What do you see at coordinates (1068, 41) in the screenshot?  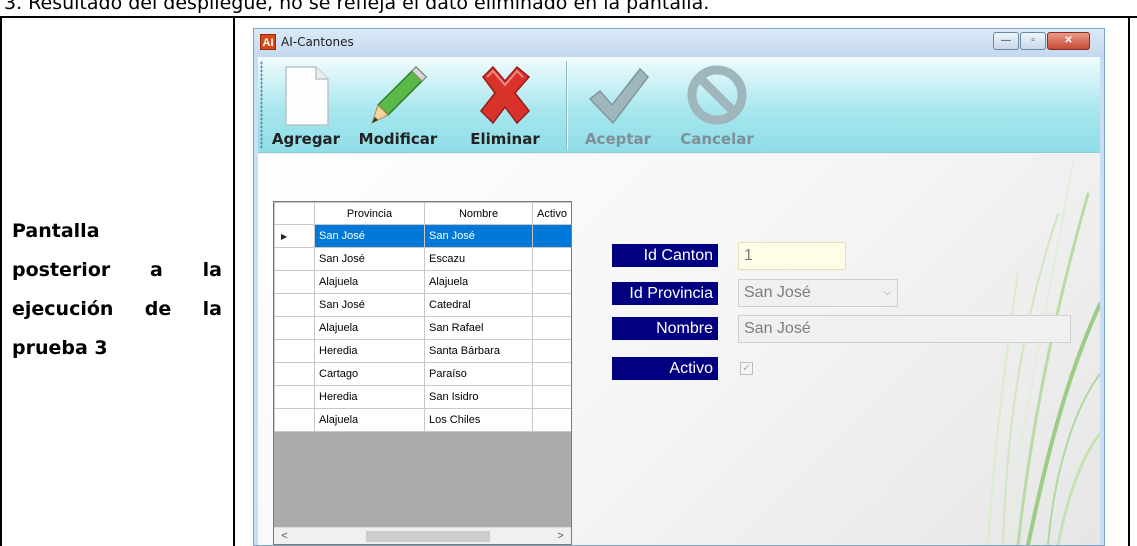 I see `close-button: ✕` at bounding box center [1068, 41].